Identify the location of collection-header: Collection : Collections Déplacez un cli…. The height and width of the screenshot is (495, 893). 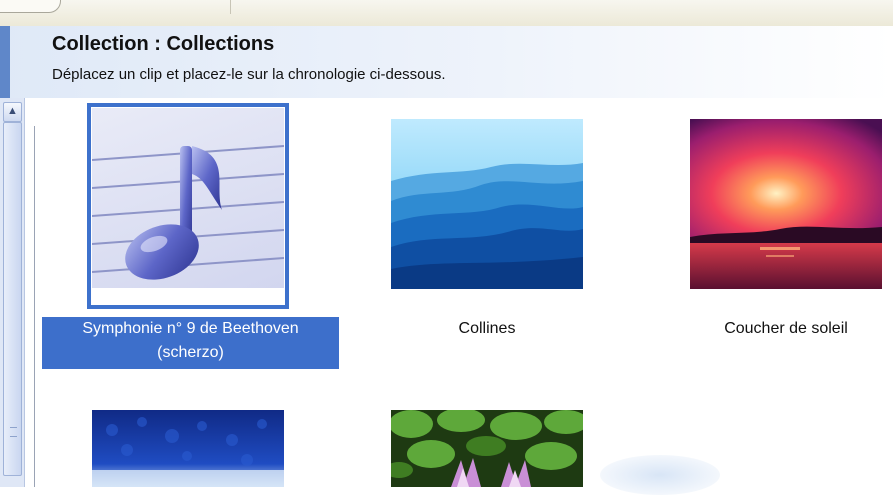
(446, 62).